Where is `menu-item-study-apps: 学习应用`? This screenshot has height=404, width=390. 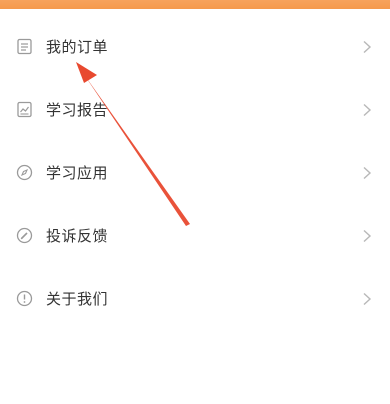 menu-item-study-apps: 学习应用 is located at coordinates (195, 172).